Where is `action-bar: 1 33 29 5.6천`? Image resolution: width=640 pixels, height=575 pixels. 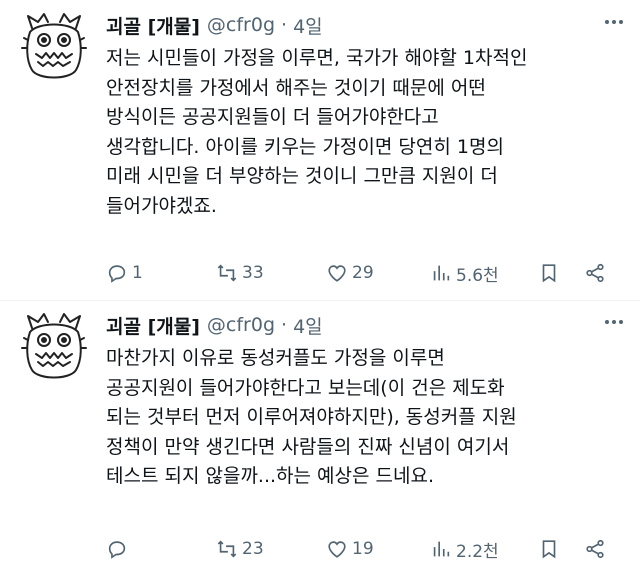
action-bar: 1 33 29 5.6천 is located at coordinates (360, 273).